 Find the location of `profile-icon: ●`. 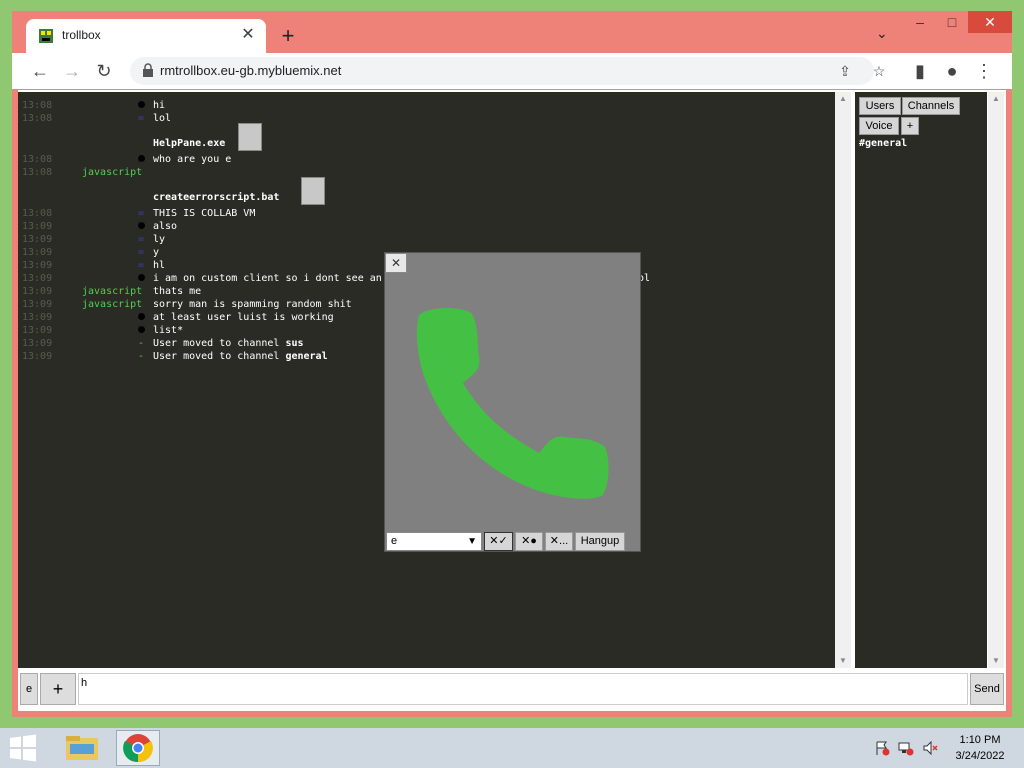

profile-icon: ● is located at coordinates (952, 71).